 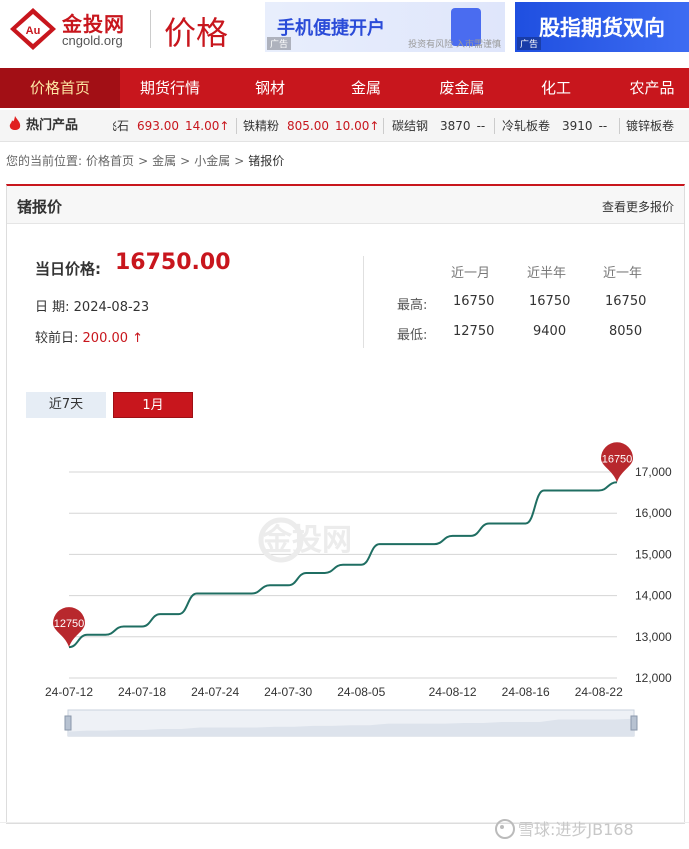 I want to click on logo-text-en: cngold.org, so click(x=92, y=40).